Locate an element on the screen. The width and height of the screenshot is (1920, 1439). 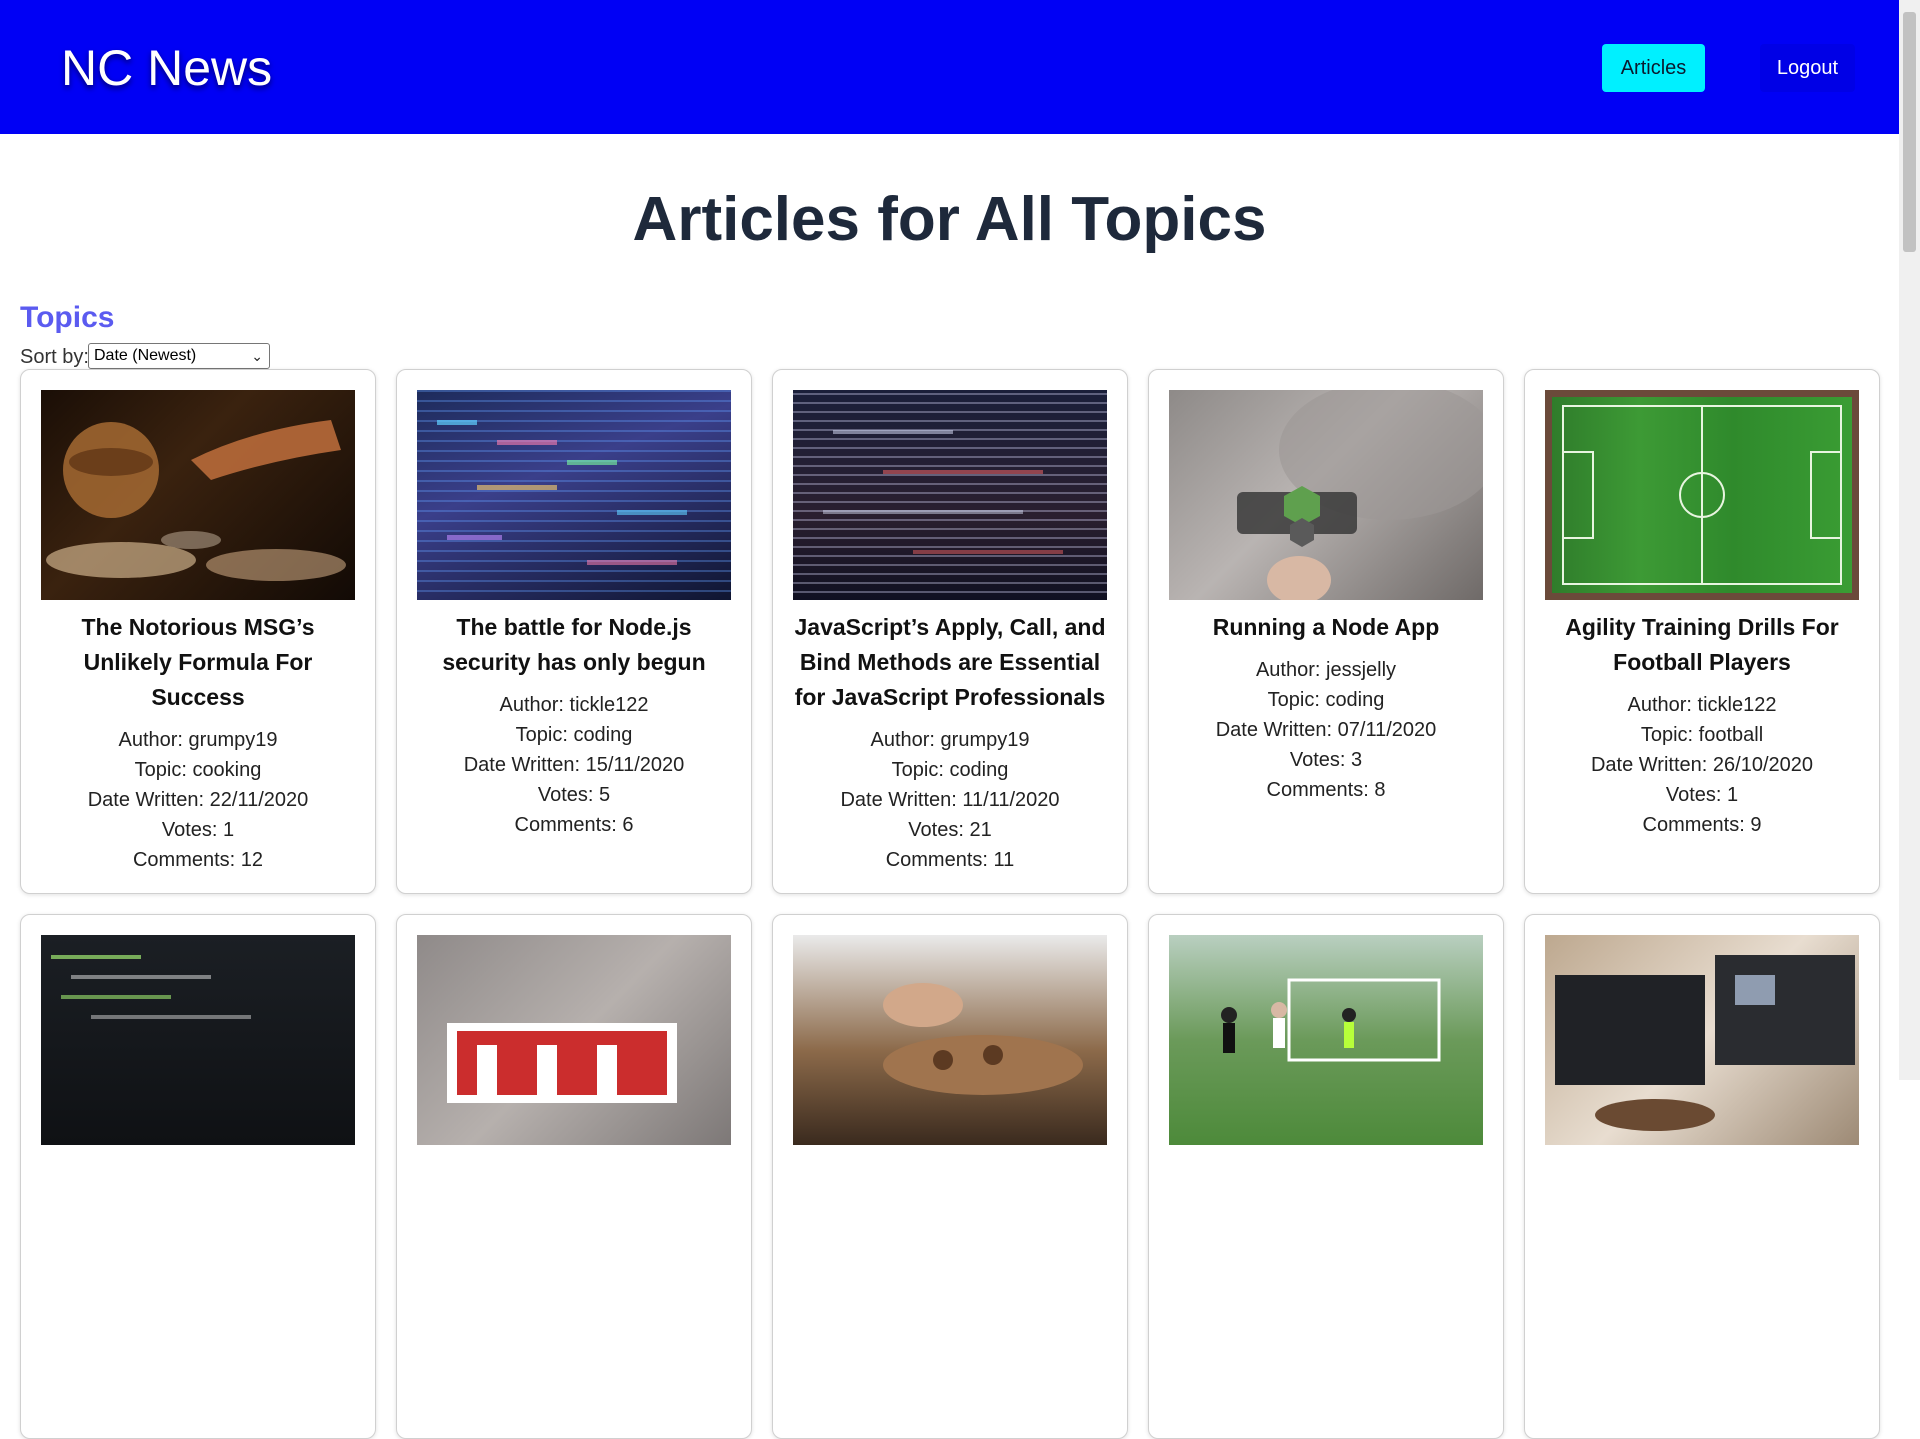
article-image-node-sticker is located at coordinates (1326, 495).